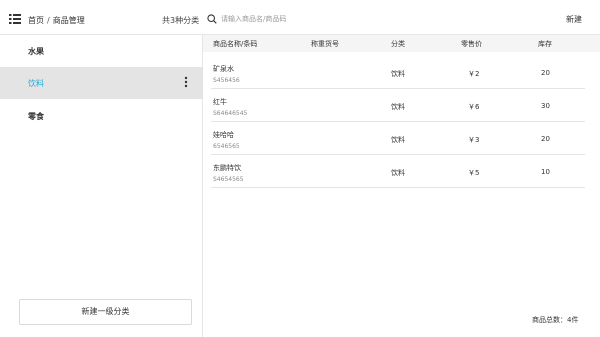  Describe the element at coordinates (101, 116) in the screenshot. I see `category-item-snacks: 零食` at that location.